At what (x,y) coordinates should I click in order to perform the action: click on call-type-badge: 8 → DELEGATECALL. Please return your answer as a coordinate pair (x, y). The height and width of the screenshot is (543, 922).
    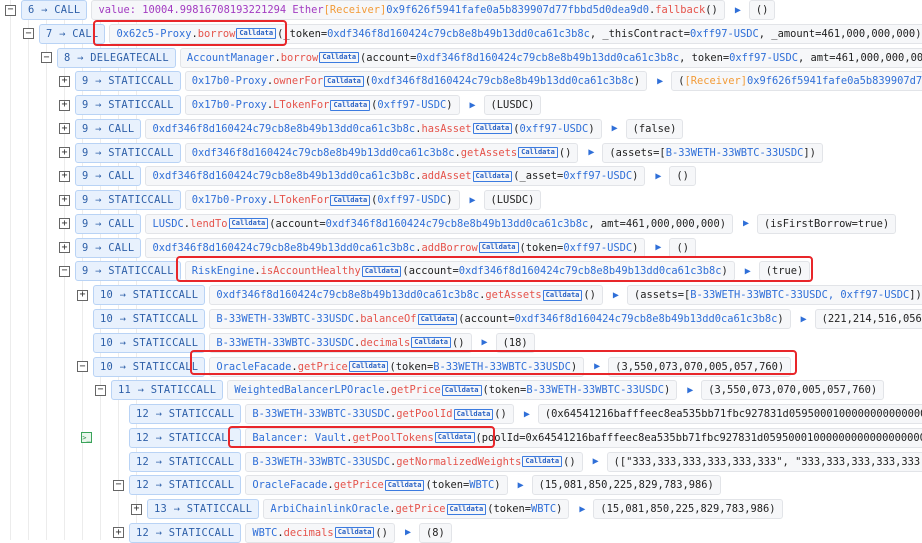
    Looking at the image, I should click on (116, 57).